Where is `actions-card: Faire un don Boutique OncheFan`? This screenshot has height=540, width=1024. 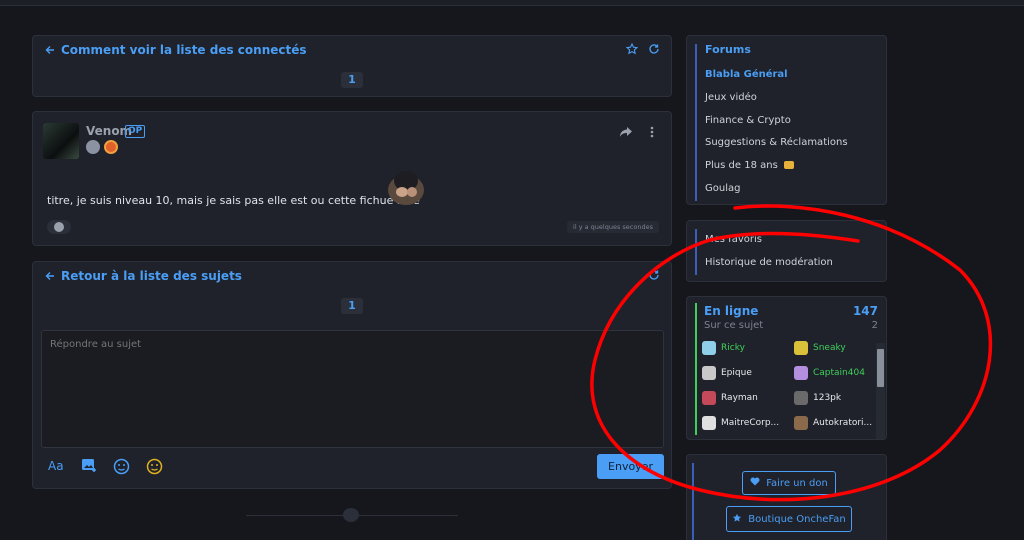
actions-card: Faire un don Boutique OncheFan is located at coordinates (786, 497).